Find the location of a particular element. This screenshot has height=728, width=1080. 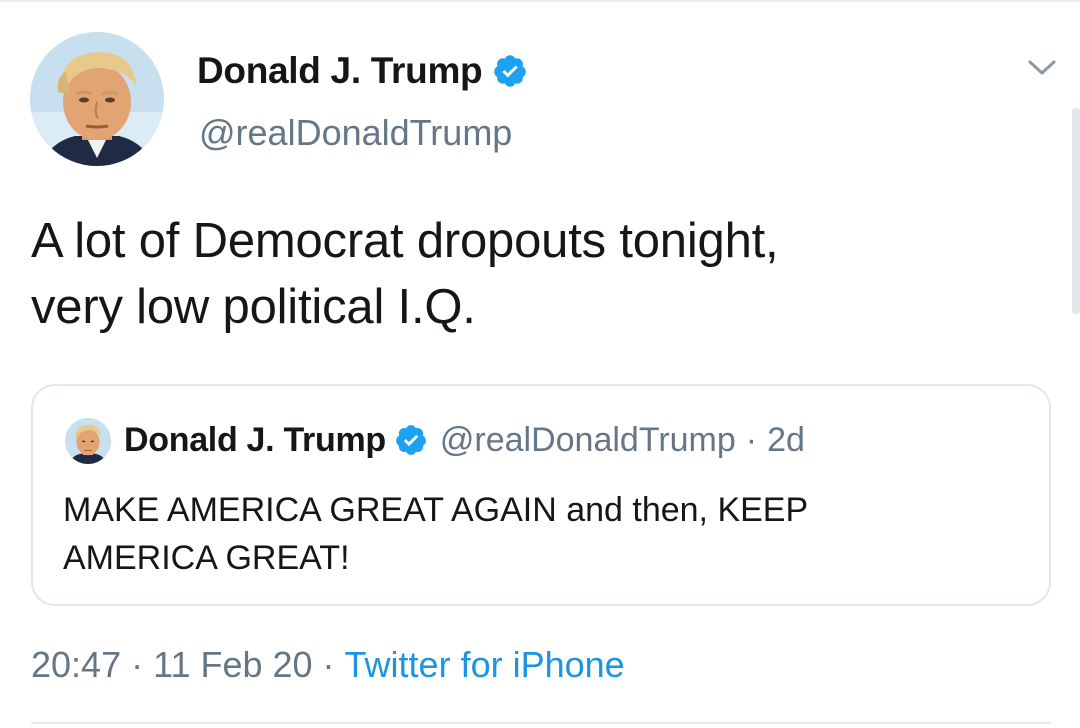

tweet-source-link: Twitter for iPhone is located at coordinates (485, 665).